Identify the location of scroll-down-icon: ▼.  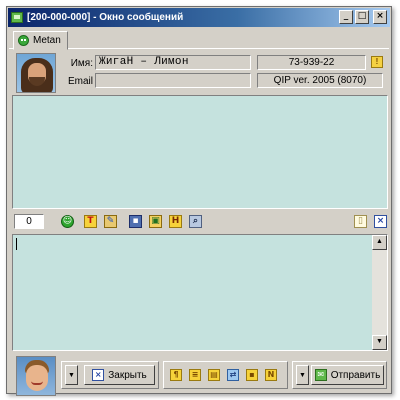
(379, 342).